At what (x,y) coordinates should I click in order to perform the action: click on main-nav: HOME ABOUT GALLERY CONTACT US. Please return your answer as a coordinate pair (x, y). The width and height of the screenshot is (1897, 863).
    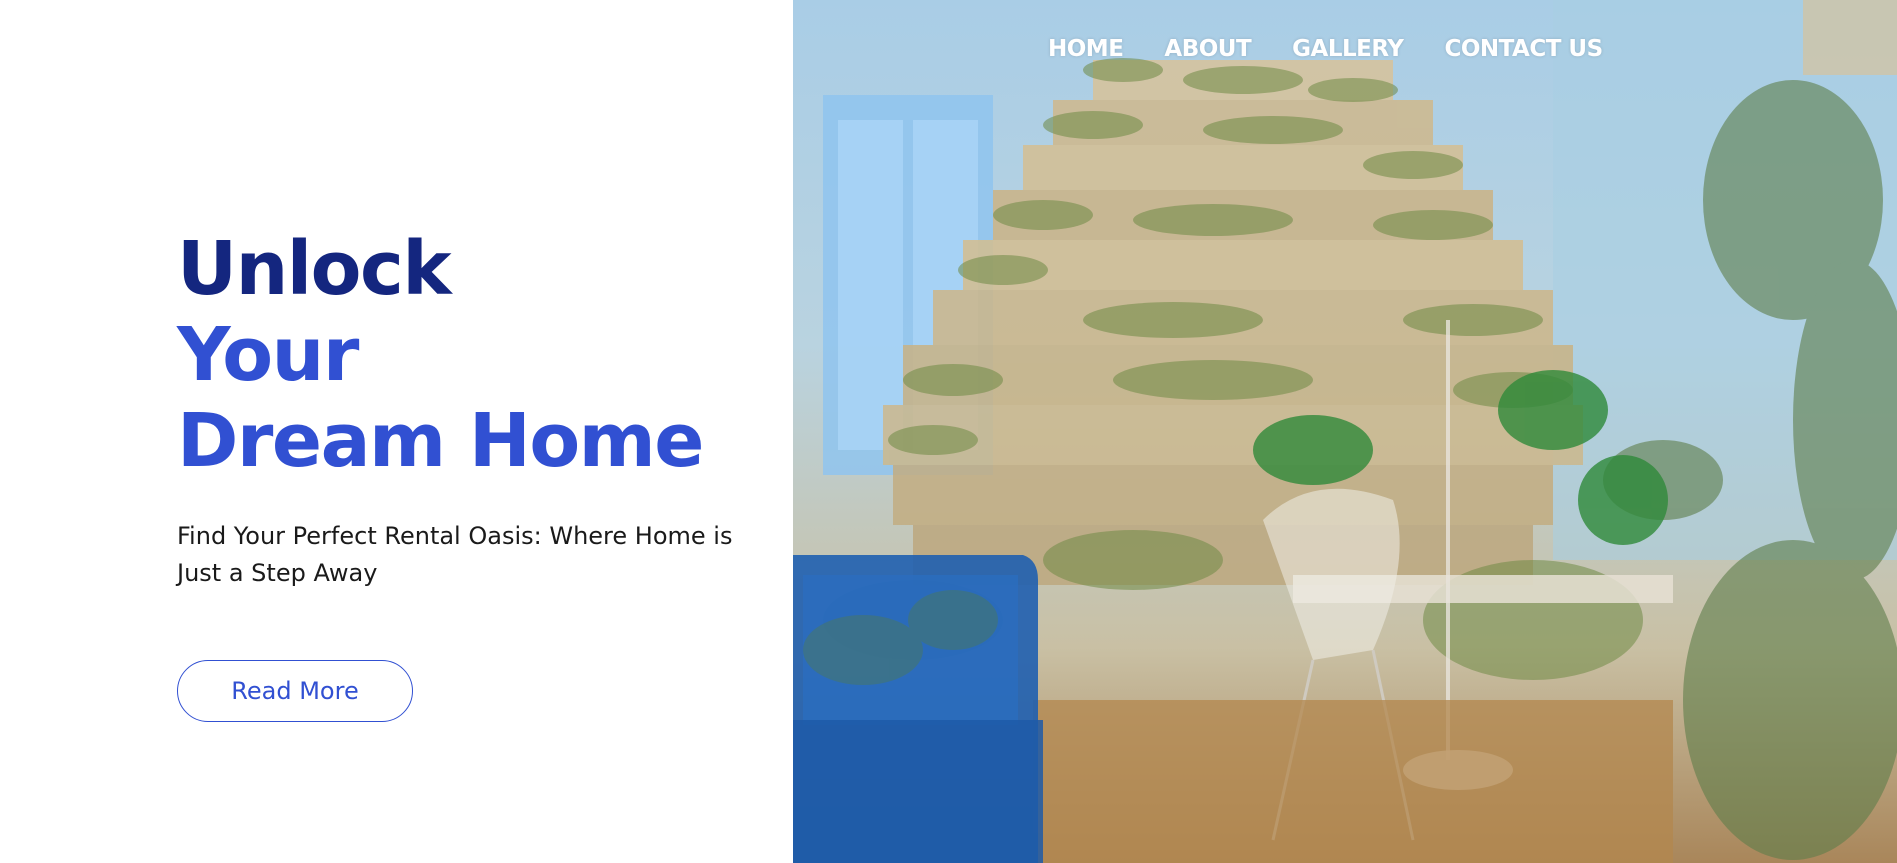
    Looking at the image, I should click on (1325, 49).